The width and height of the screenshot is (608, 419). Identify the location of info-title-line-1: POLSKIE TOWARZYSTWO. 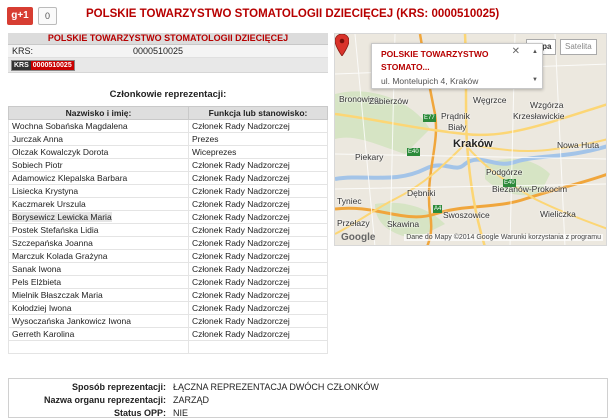
(435, 54).